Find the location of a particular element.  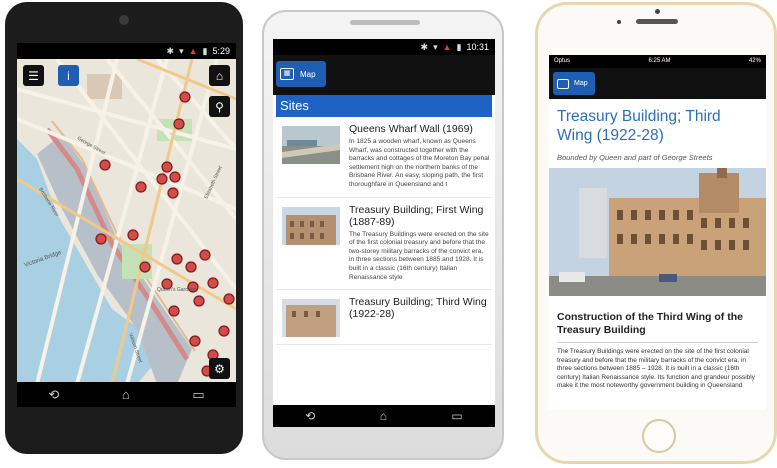

sites-header: Sites is located at coordinates (384, 106).